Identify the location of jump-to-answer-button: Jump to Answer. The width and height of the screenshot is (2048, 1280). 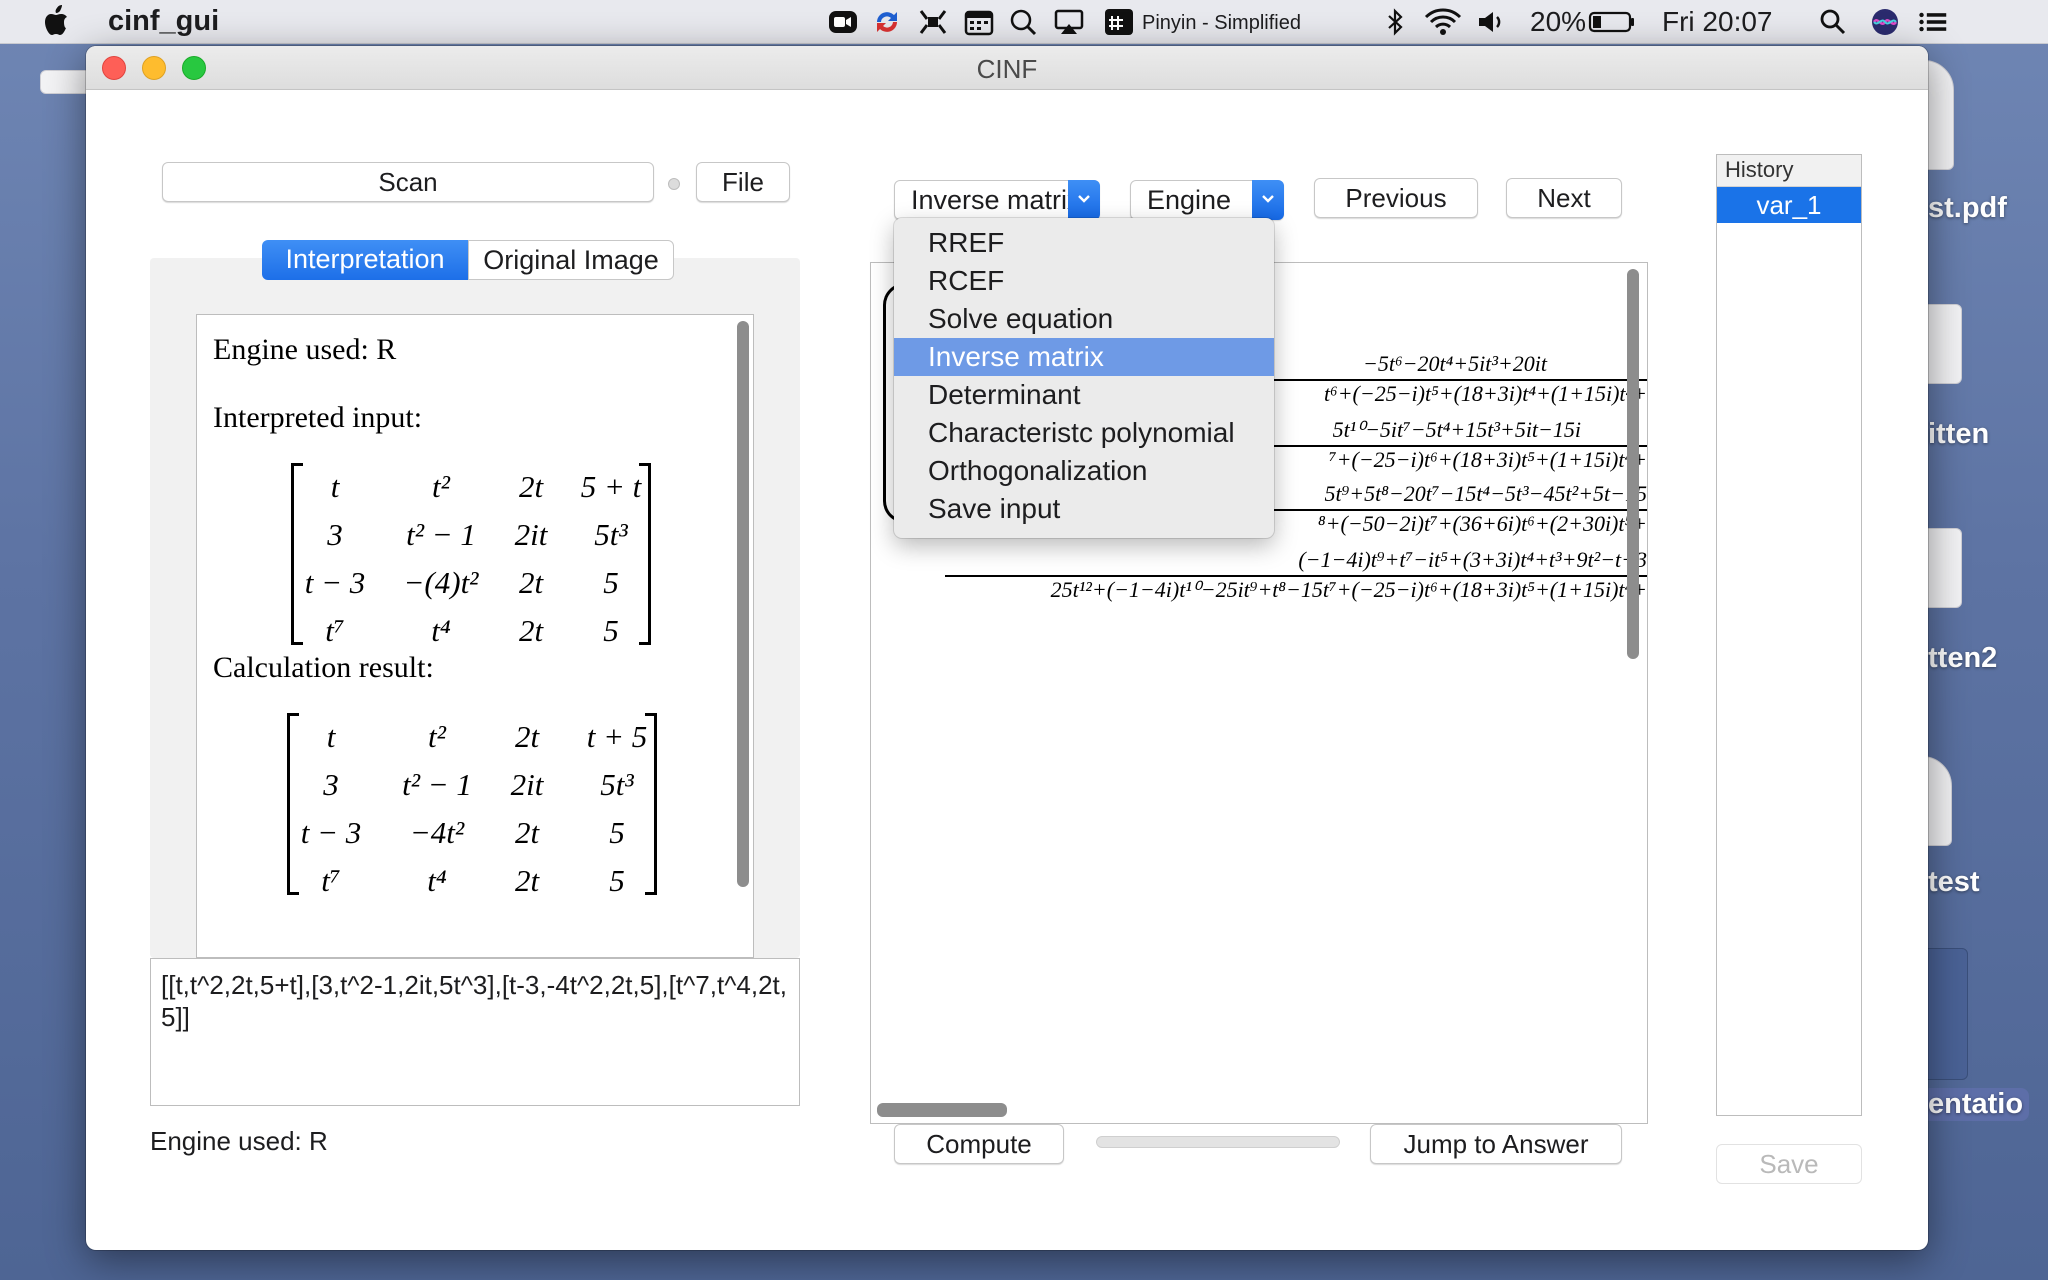
(1496, 1144).